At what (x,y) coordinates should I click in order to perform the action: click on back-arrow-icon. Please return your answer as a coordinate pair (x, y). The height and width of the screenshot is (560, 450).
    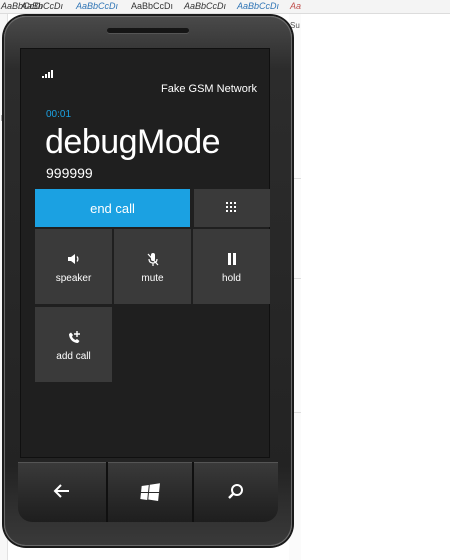
    Looking at the image, I should click on (61, 491).